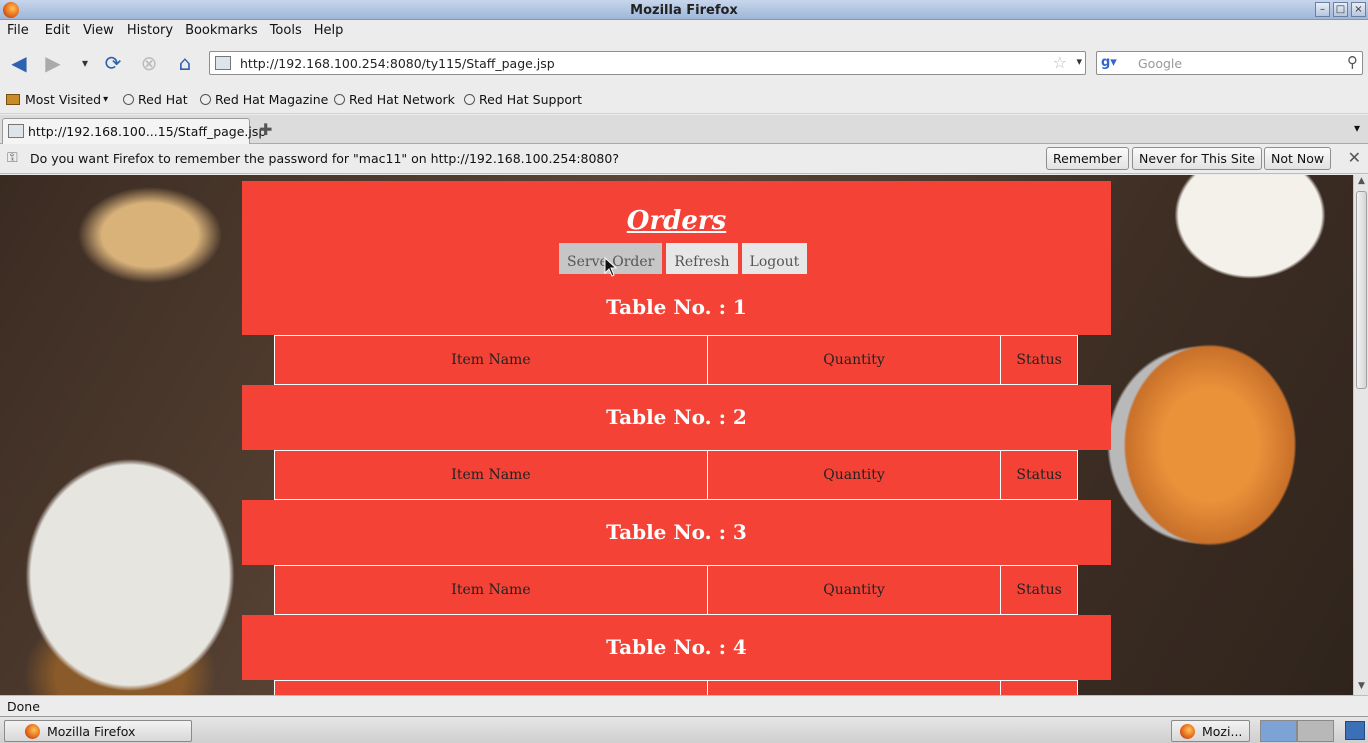  I want to click on url-dropdown-icon: ▾, so click(1079, 61).